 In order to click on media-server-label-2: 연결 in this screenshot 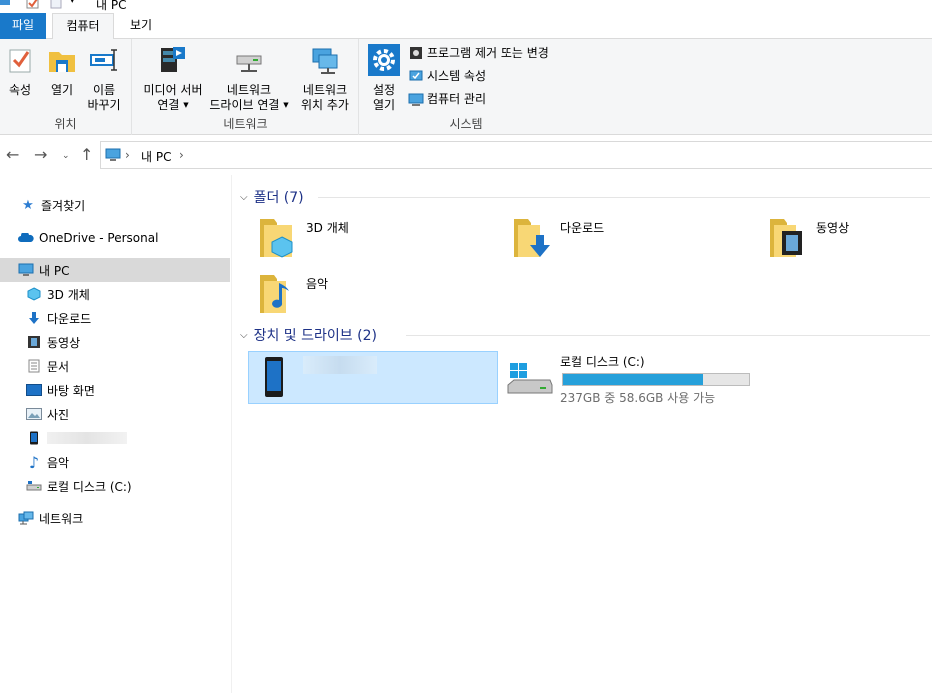, I will do `click(168, 105)`.